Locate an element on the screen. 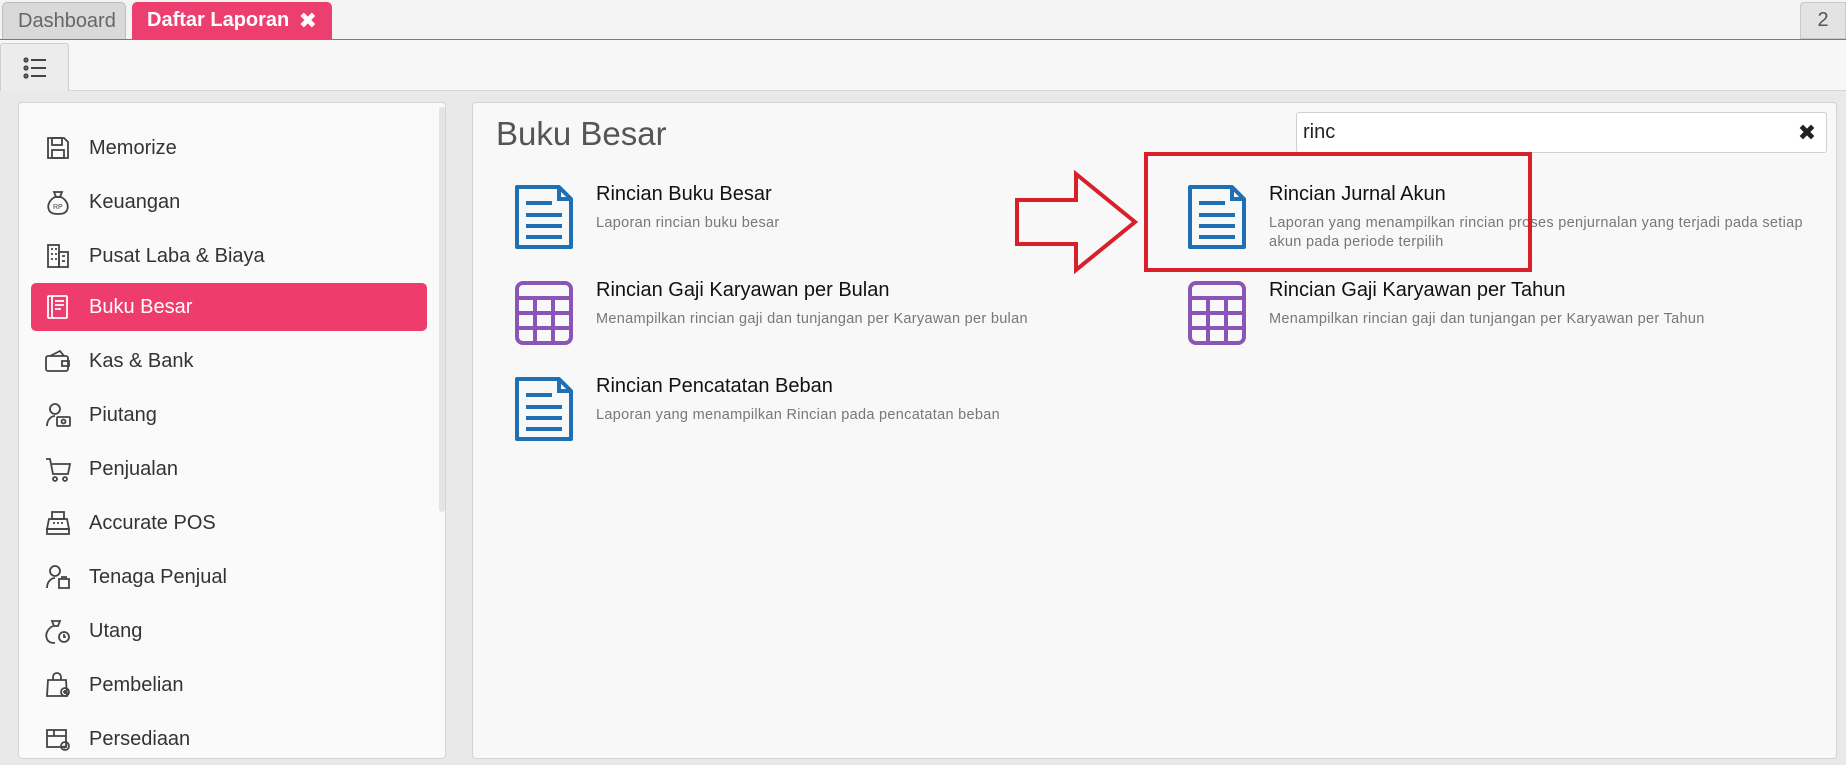  shopping-bag-icon is located at coordinates (58, 685).